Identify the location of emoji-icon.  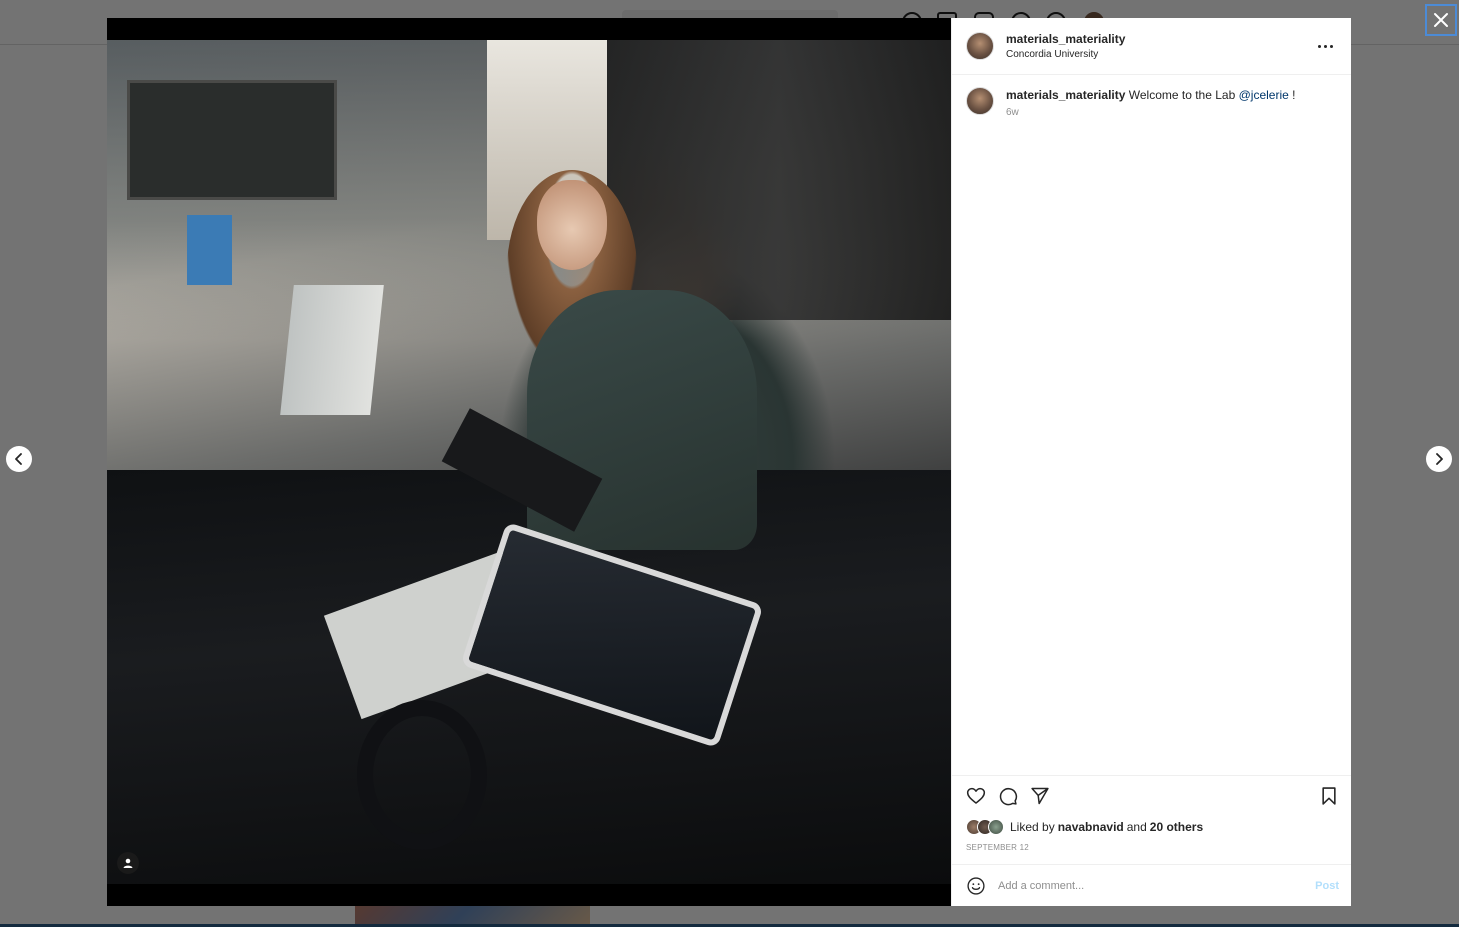
(976, 885).